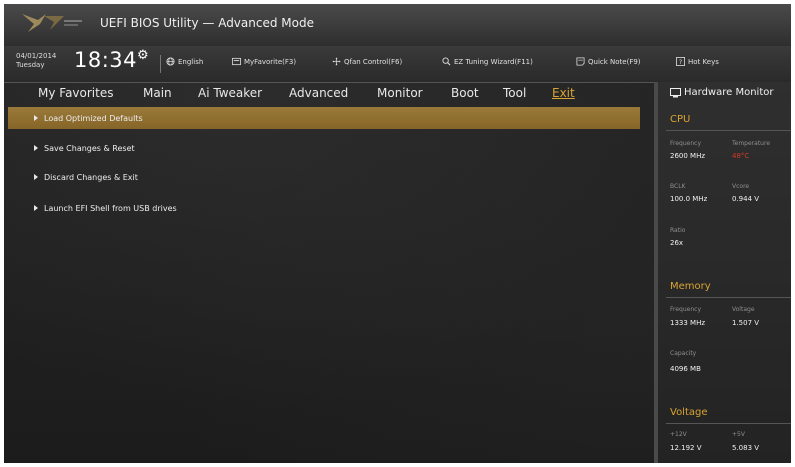 Image resolution: width=795 pixels, height=467 pixels. Describe the element at coordinates (52, 23) in the screenshot. I see `brand-logo-icon` at that location.